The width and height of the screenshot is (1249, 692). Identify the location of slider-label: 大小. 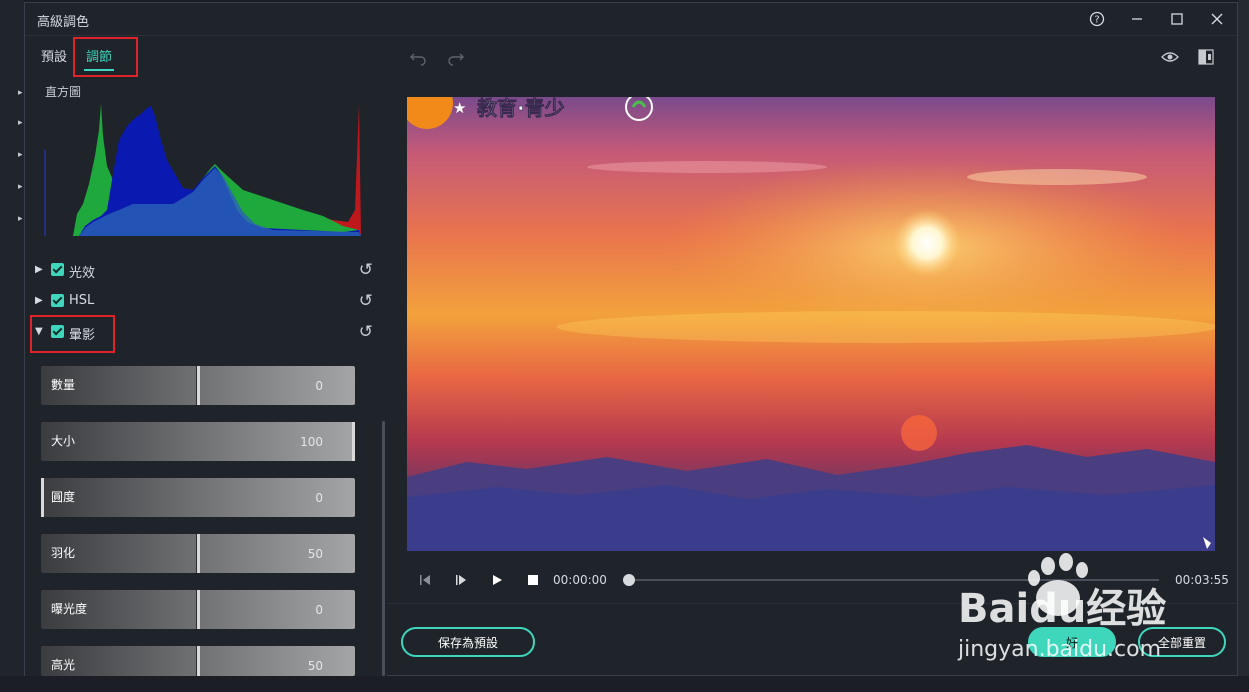
(63, 441).